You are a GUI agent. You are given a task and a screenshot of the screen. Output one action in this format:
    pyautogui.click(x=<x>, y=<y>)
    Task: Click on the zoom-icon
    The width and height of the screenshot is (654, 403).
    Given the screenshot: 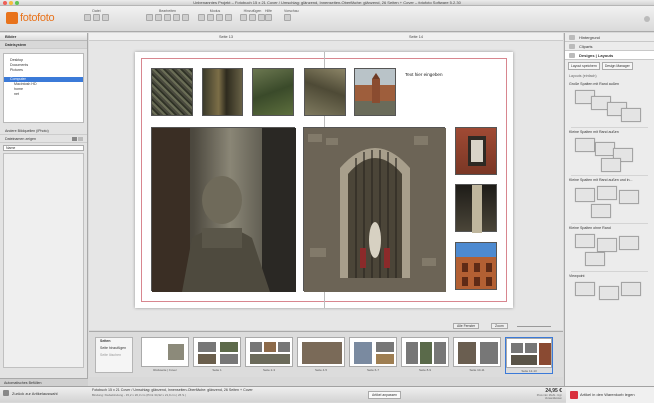 What is the action you would take?
    pyautogui.click(x=17, y=3)
    